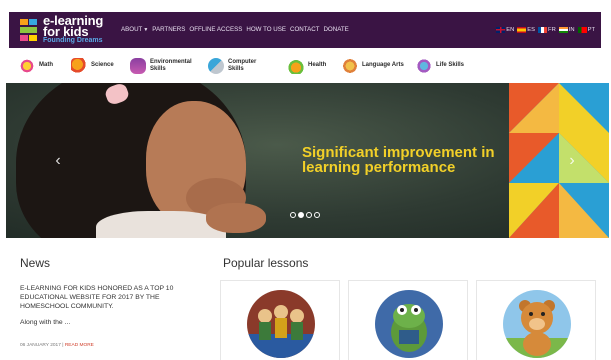  Describe the element at coordinates (450, 65) in the screenshot. I see `category-life-skills-label: Life Skills` at that location.